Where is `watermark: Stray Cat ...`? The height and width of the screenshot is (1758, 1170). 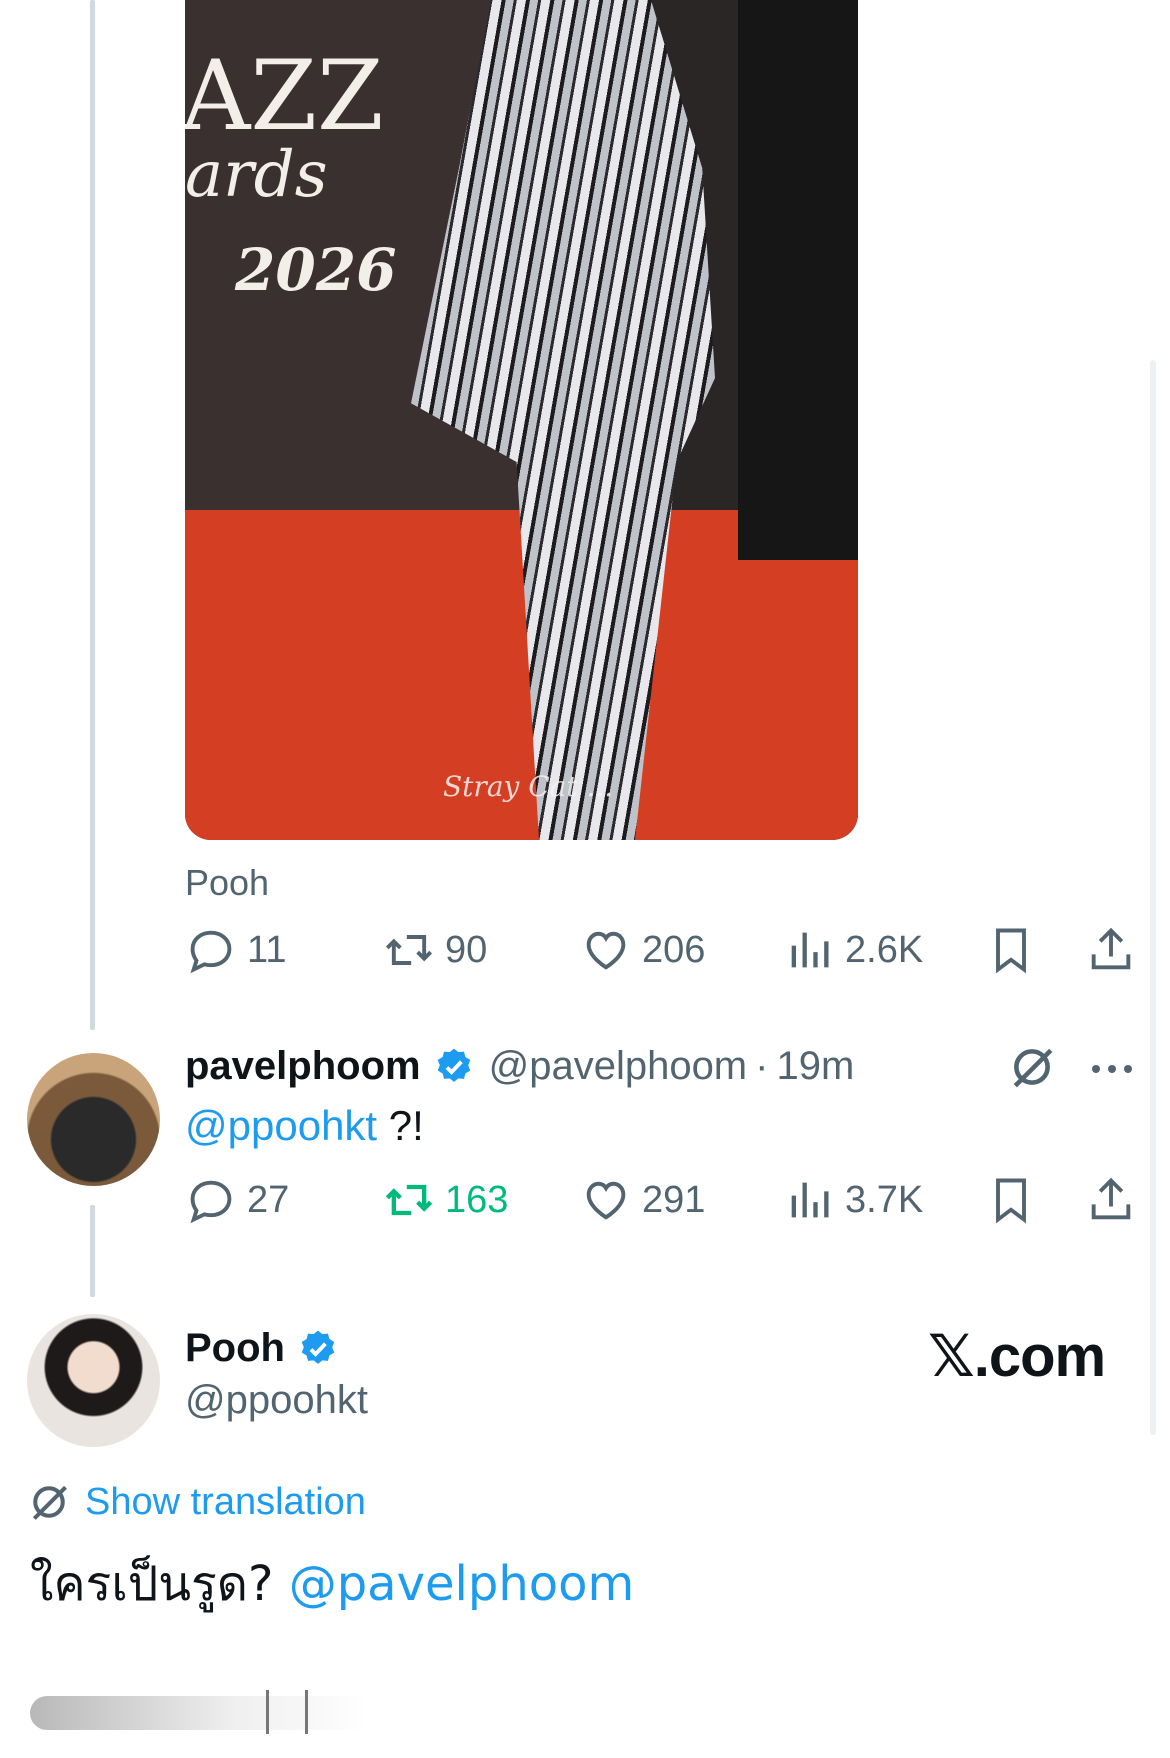 watermark: Stray Cat ... is located at coordinates (528, 786).